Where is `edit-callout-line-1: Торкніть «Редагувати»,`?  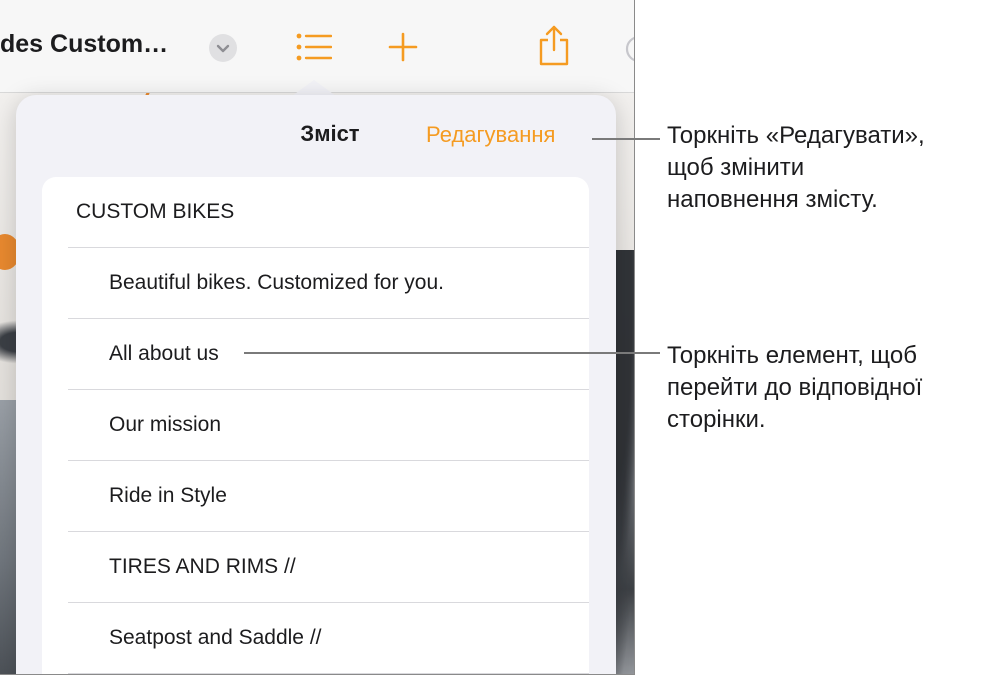
edit-callout-line-1: Торкніть «Редагувати», is located at coordinates (796, 135).